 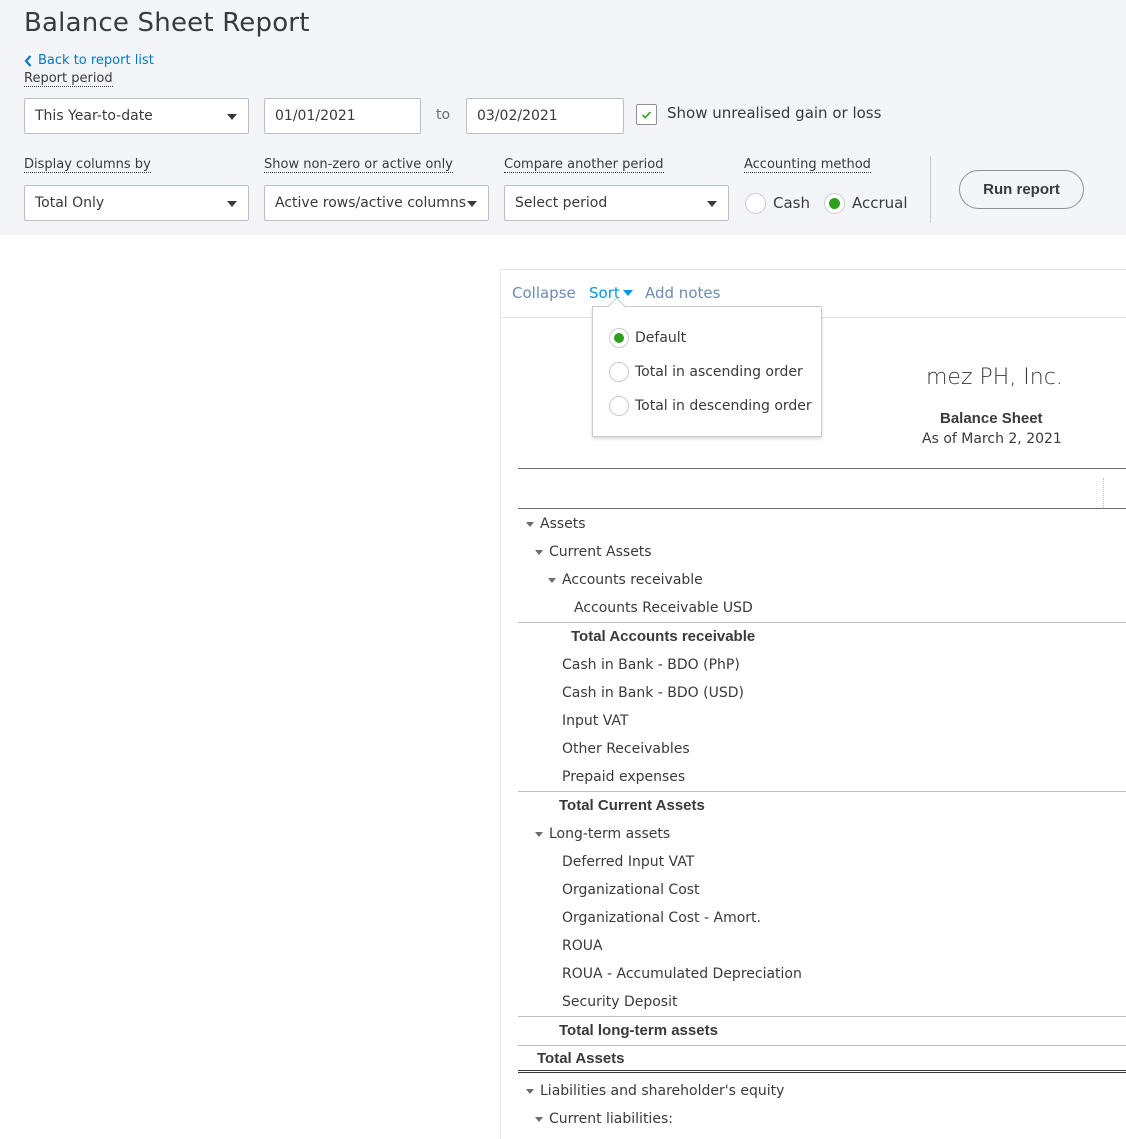 I want to click on back-link-label: Back to report list, so click(x=96, y=60).